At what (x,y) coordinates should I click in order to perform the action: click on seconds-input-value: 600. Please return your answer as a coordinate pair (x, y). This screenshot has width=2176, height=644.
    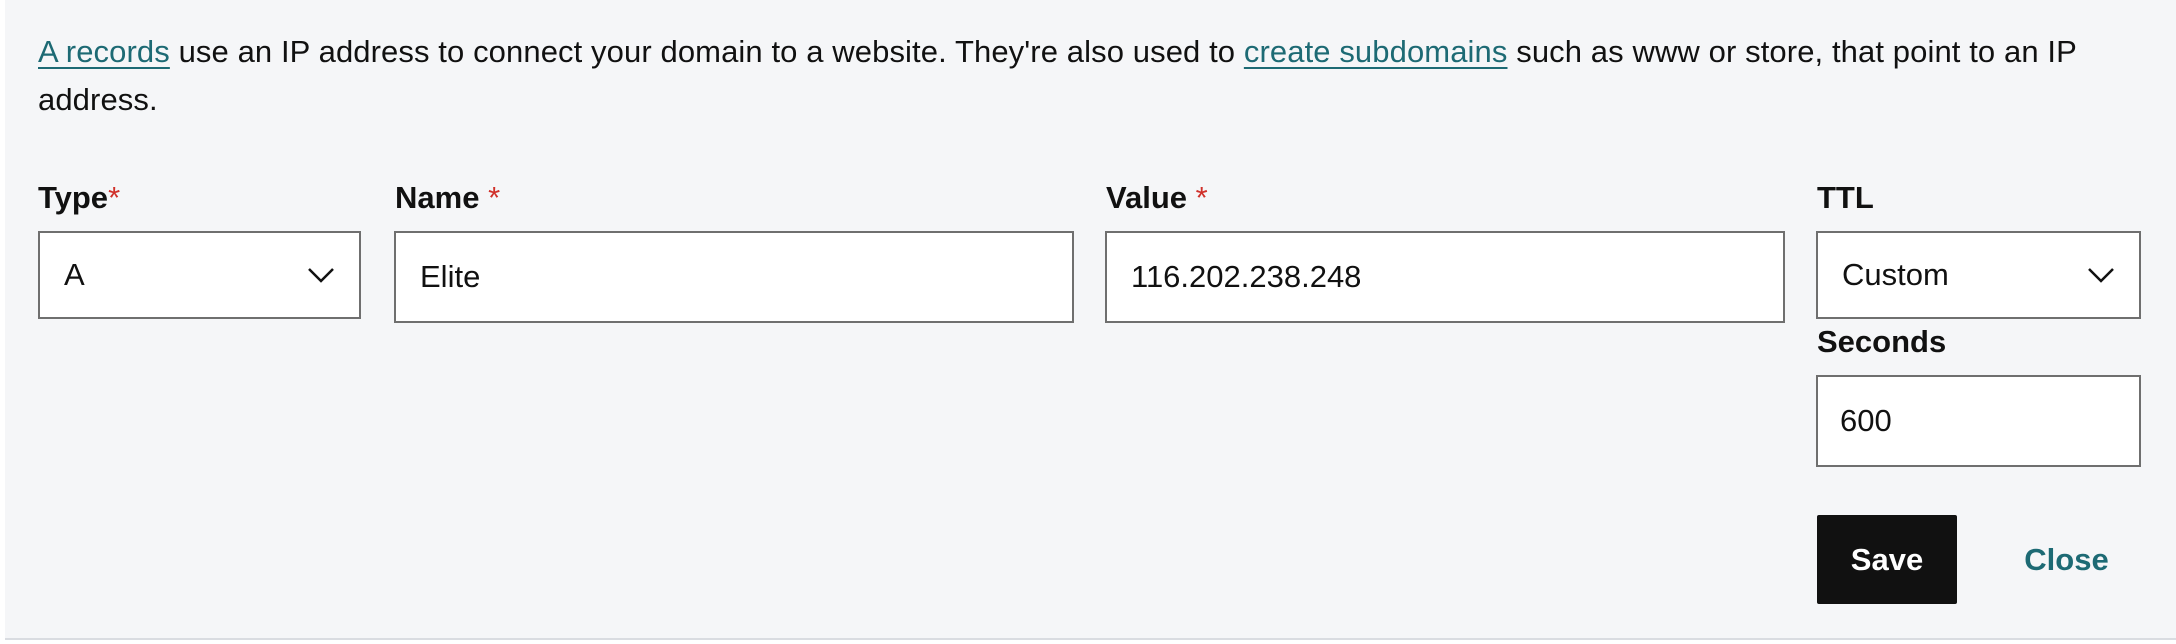
    Looking at the image, I should click on (1866, 420).